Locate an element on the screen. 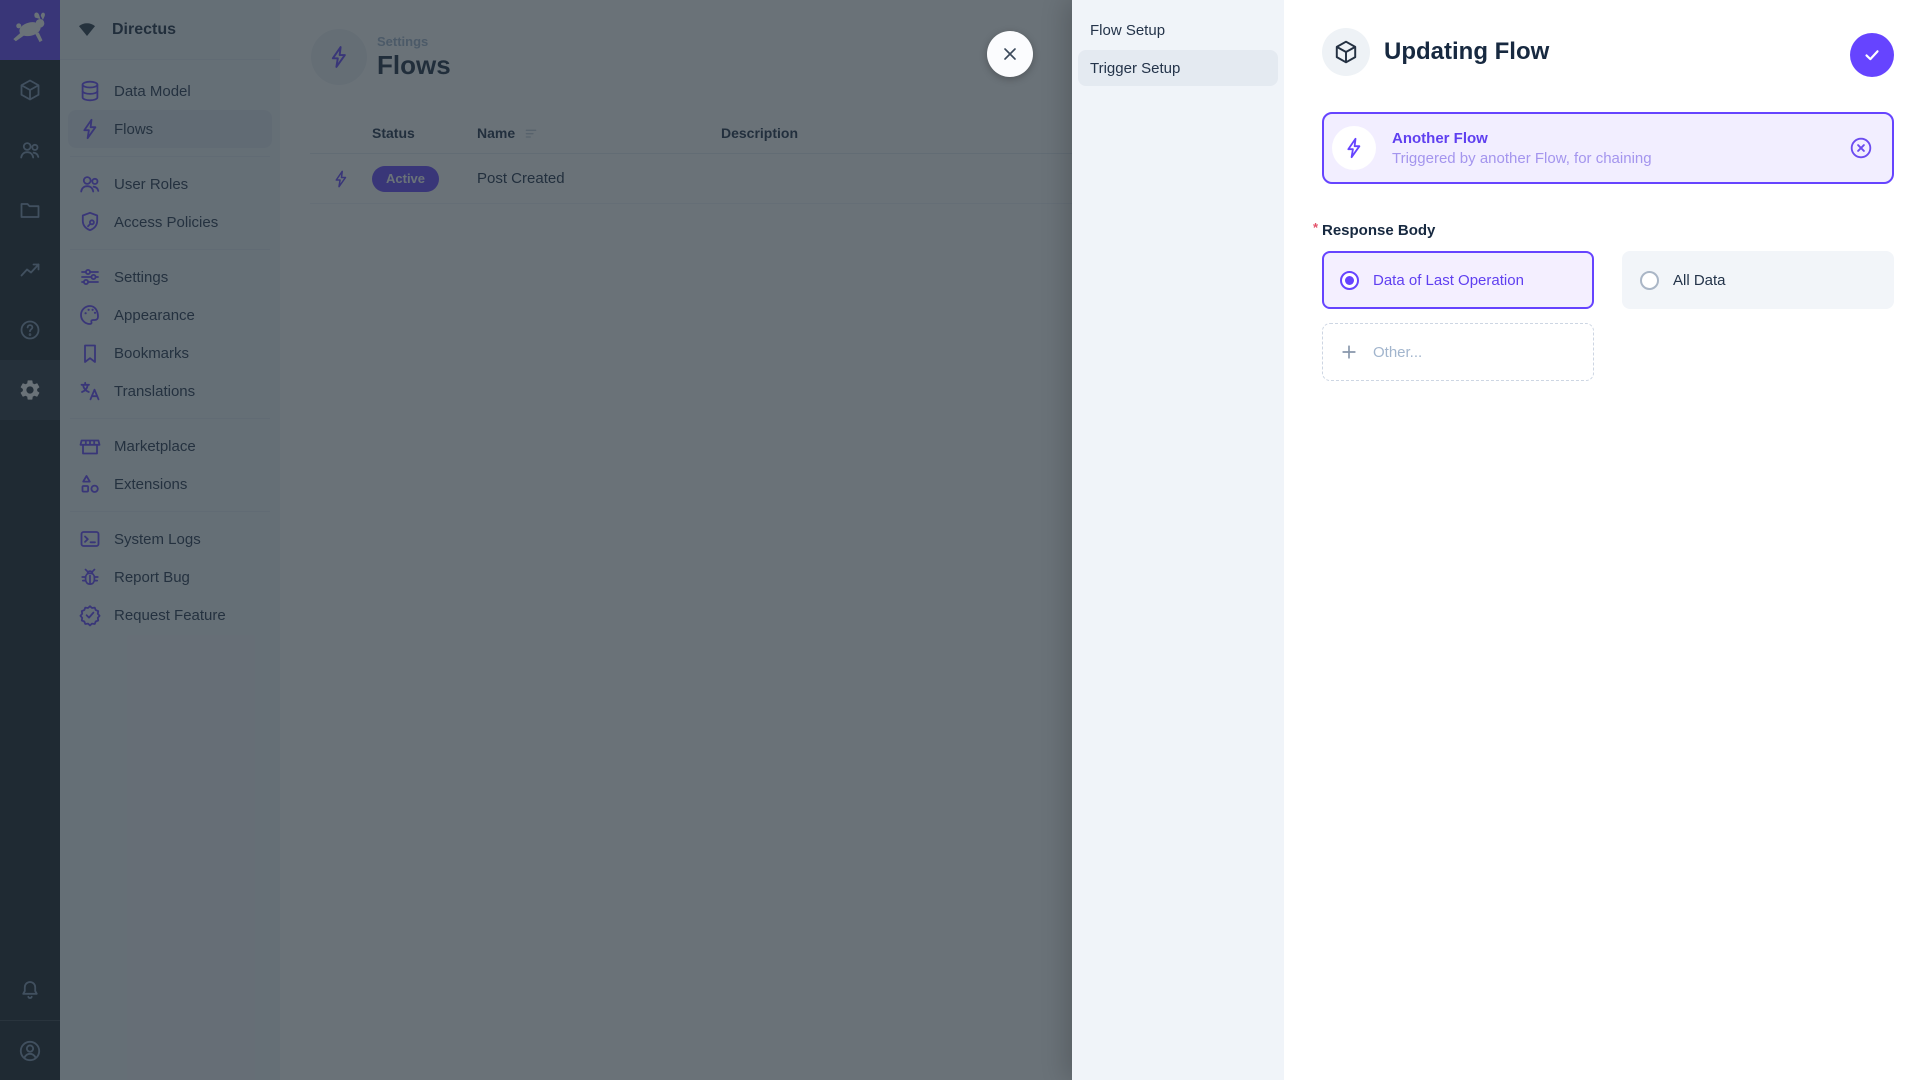 This screenshot has height=1080, width=1920. response-body-label: Response Body is located at coordinates (1603, 229).